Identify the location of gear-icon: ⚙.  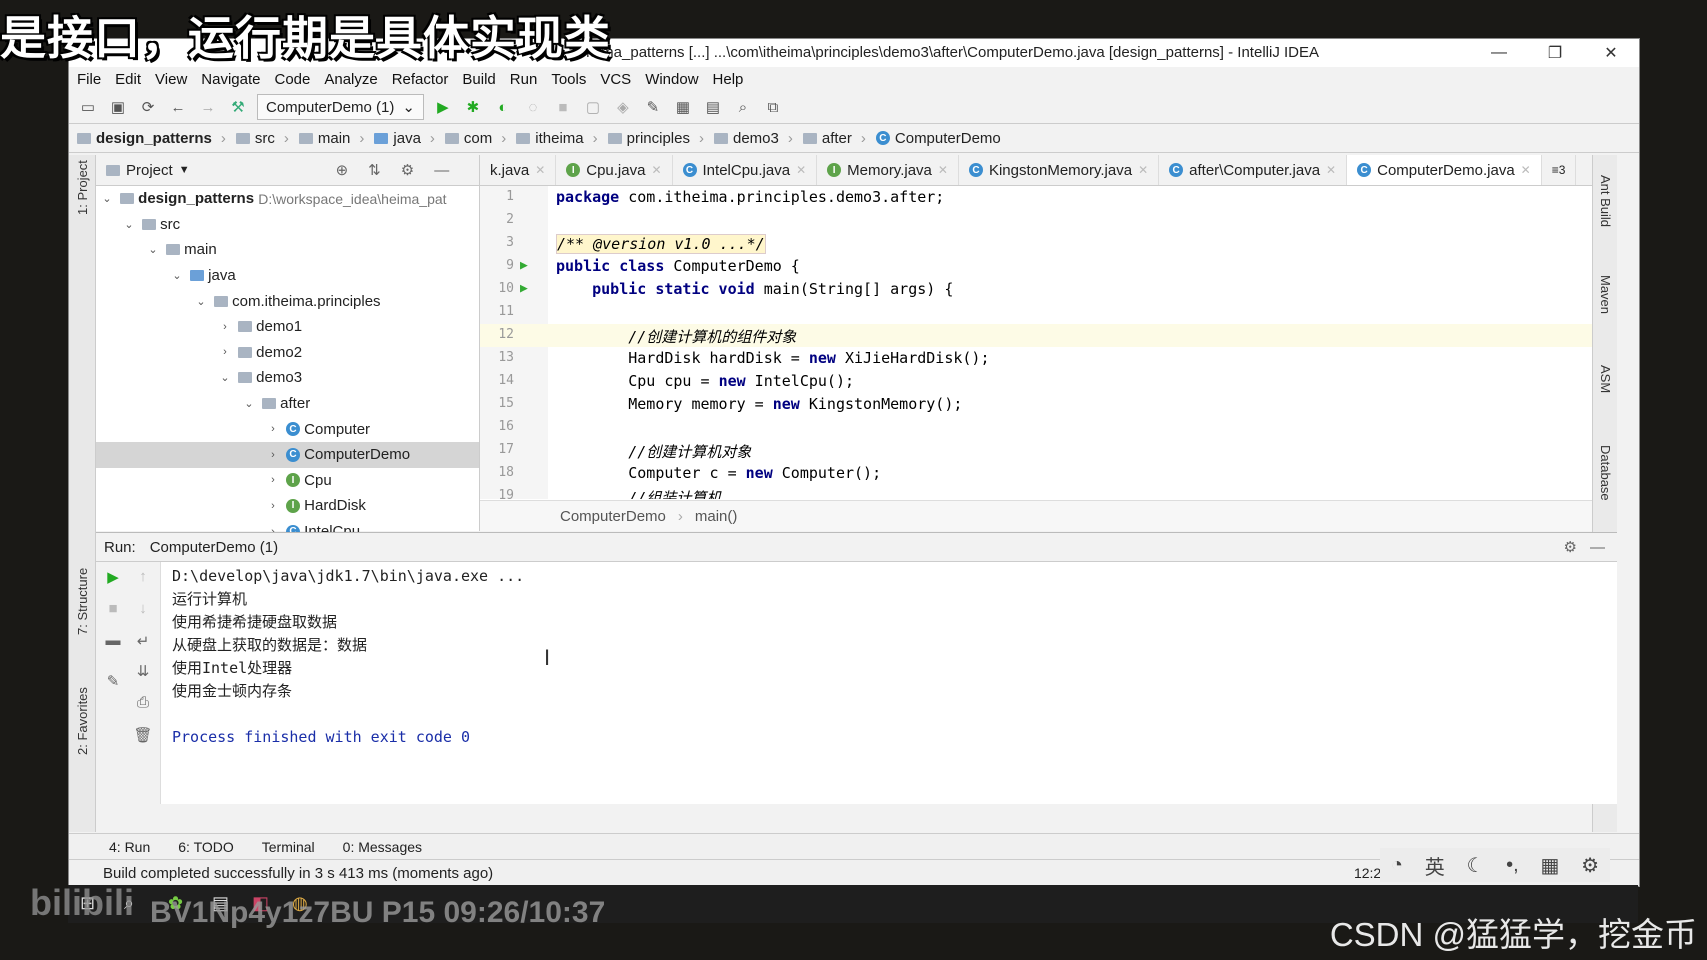
(407, 170).